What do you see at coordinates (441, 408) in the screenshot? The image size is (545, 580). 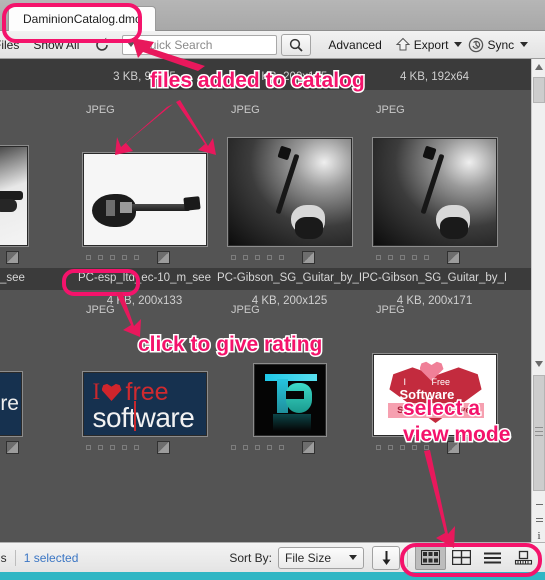 I see `annotation-select-view-1: select a` at bounding box center [441, 408].